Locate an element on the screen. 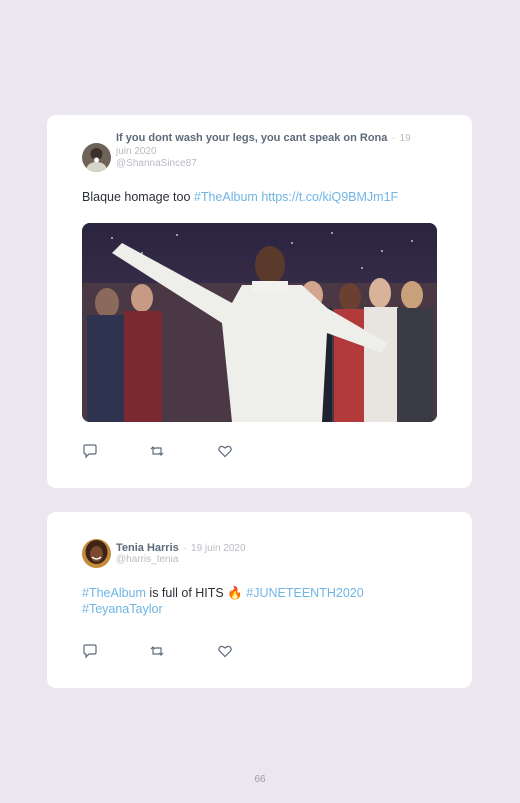 This screenshot has height=803, width=520. tweet-text-plain: is full of HITS is located at coordinates (186, 593).